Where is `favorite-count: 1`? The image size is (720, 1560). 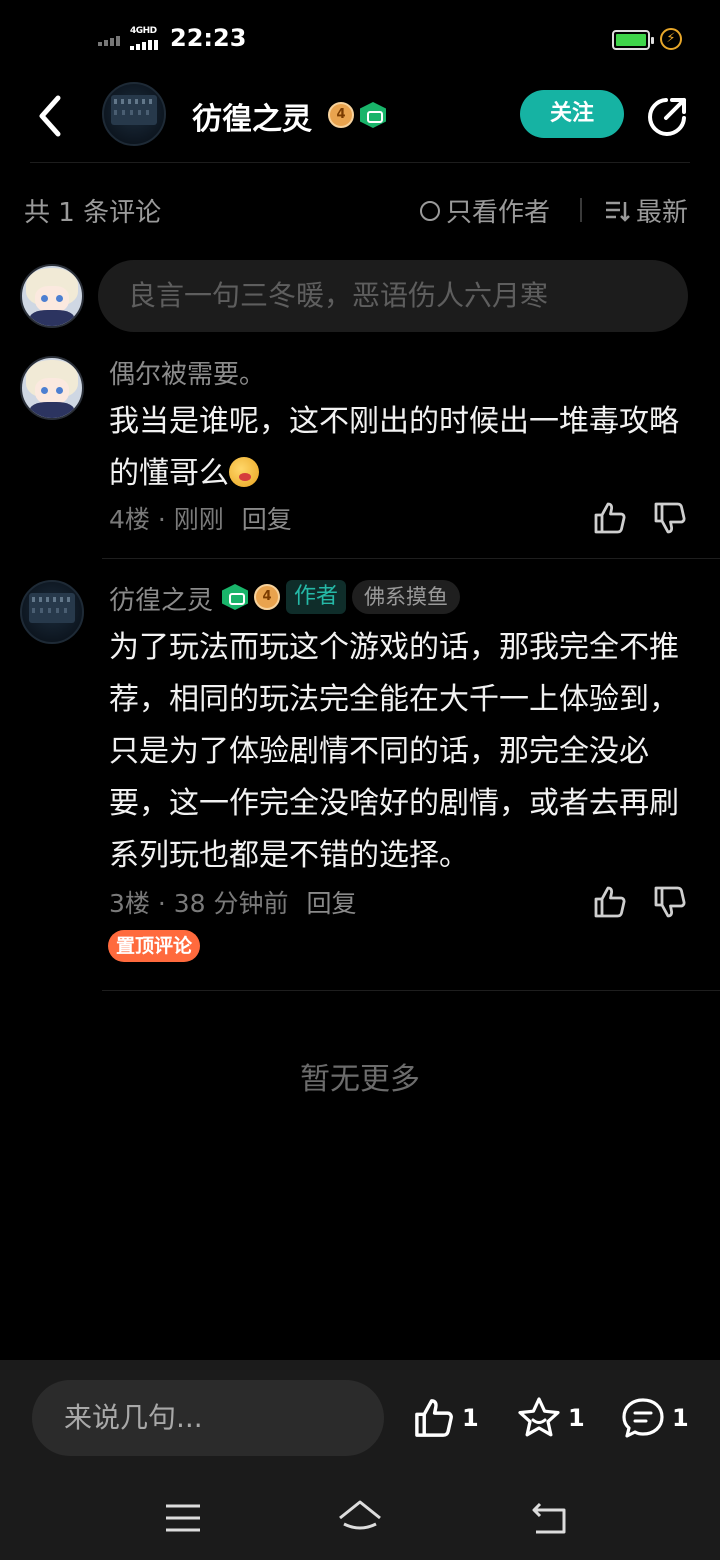 favorite-count: 1 is located at coordinates (576, 1418).